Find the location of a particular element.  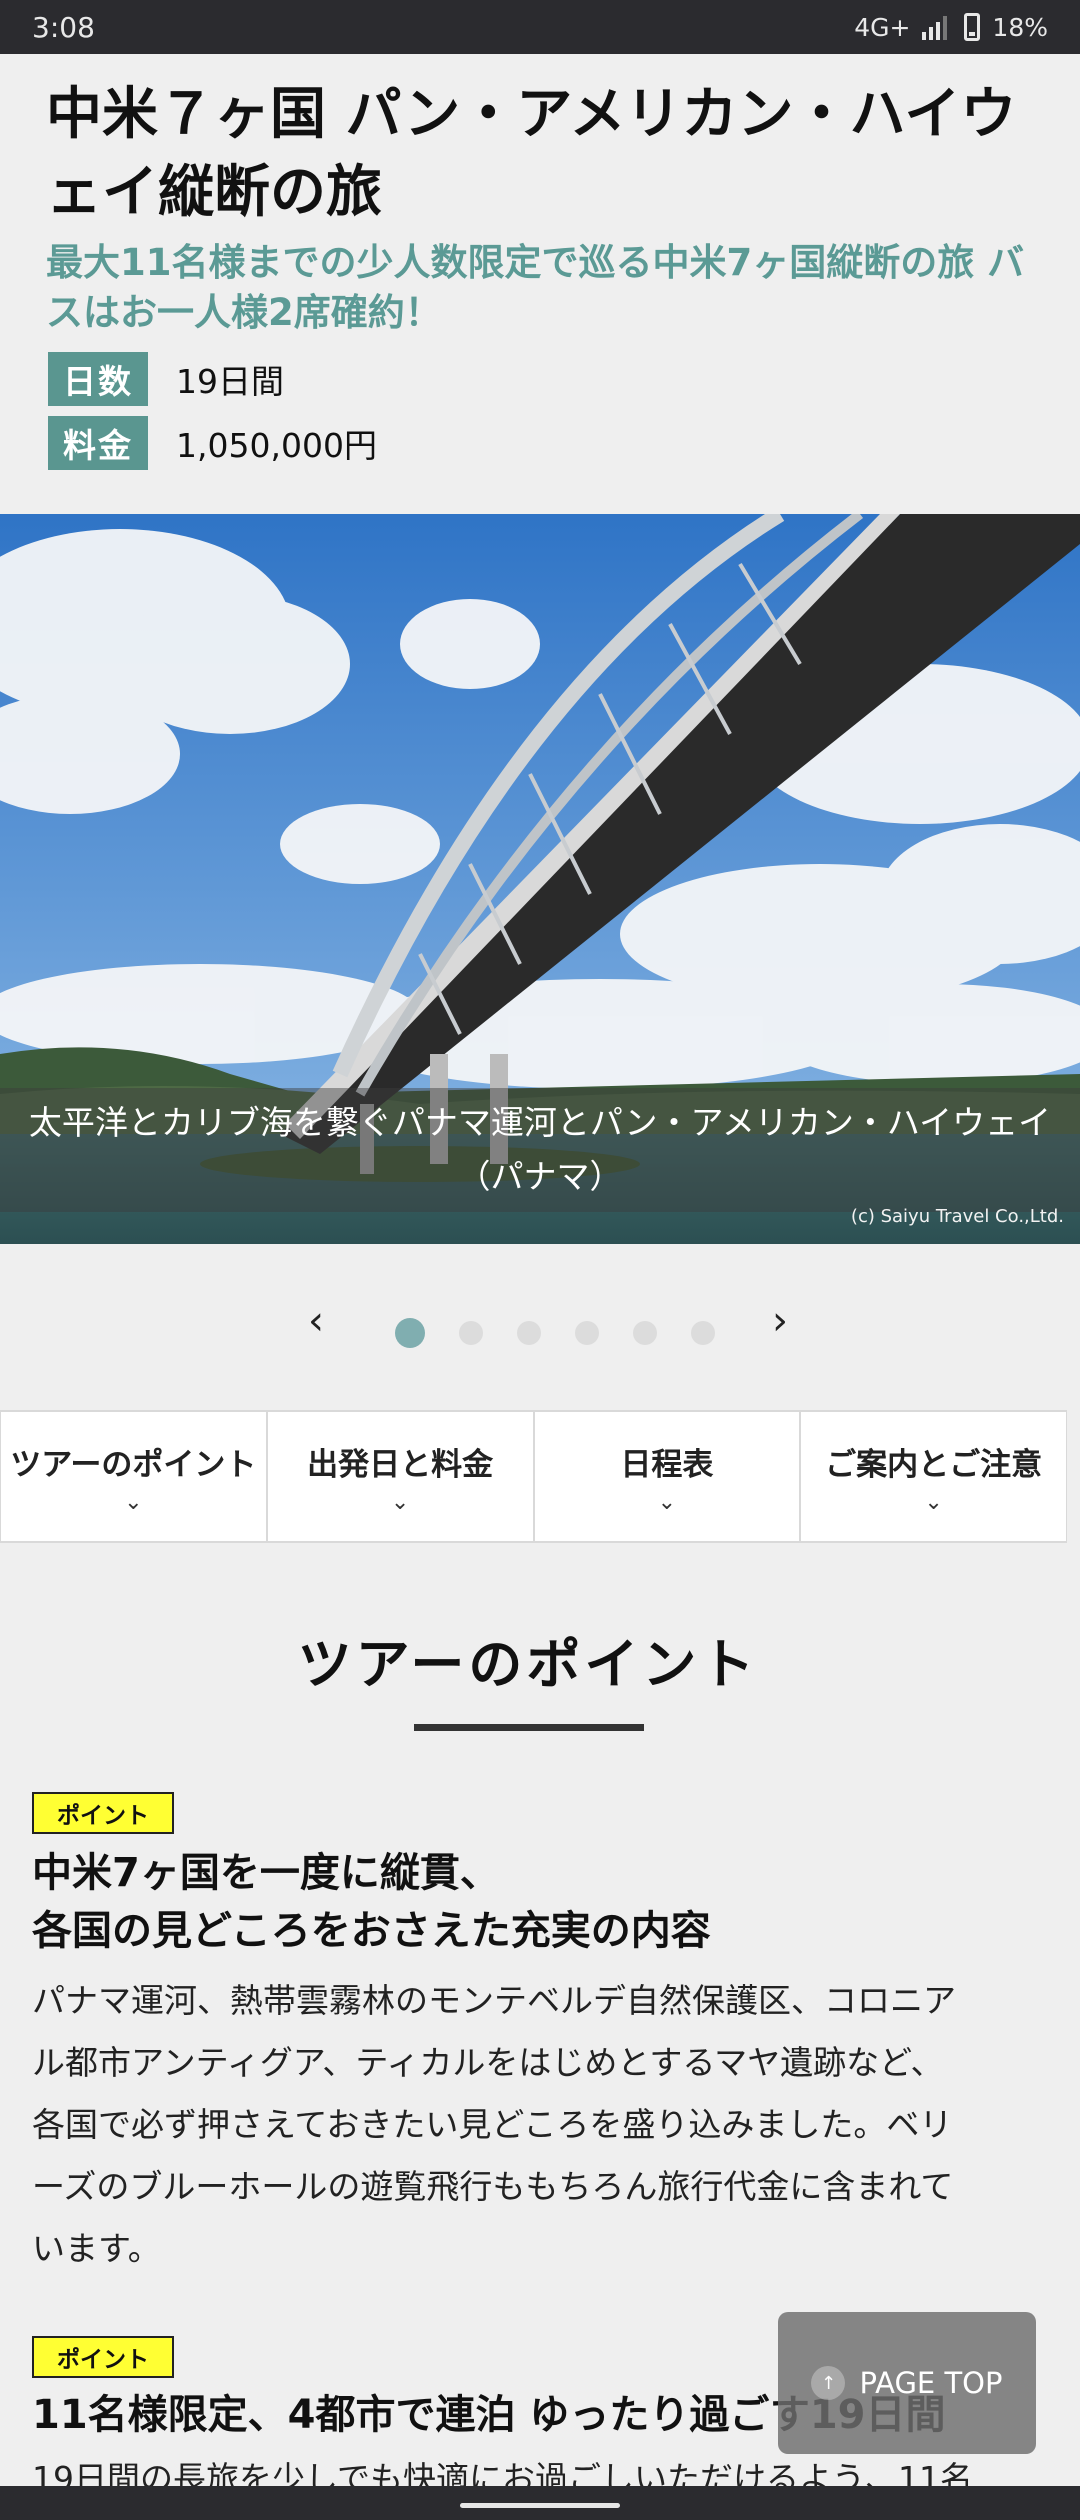

hero-caption-line1: 太平洋とカリブ海を繋ぐパナマ運河とパン・アメリカン・ハイウェイ is located at coordinates (540, 1122).